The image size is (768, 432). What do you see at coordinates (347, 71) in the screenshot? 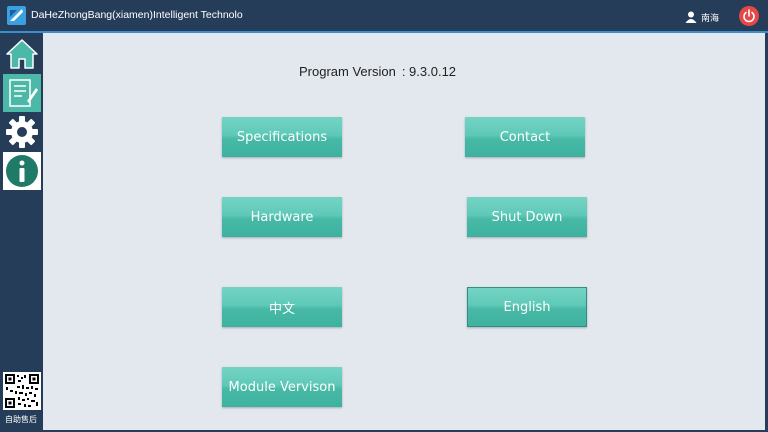
I see `version-label: Program Version` at bounding box center [347, 71].